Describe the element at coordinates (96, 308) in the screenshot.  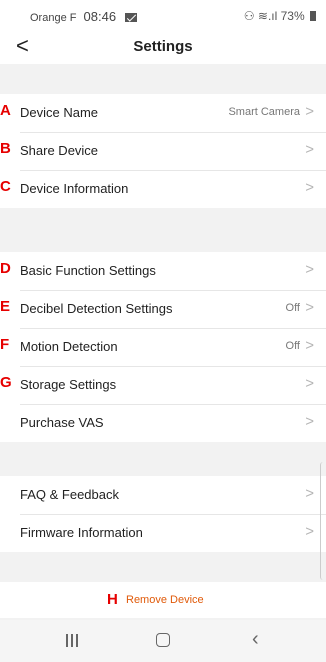
I see `row-label: Decibel Detection Settings` at that location.